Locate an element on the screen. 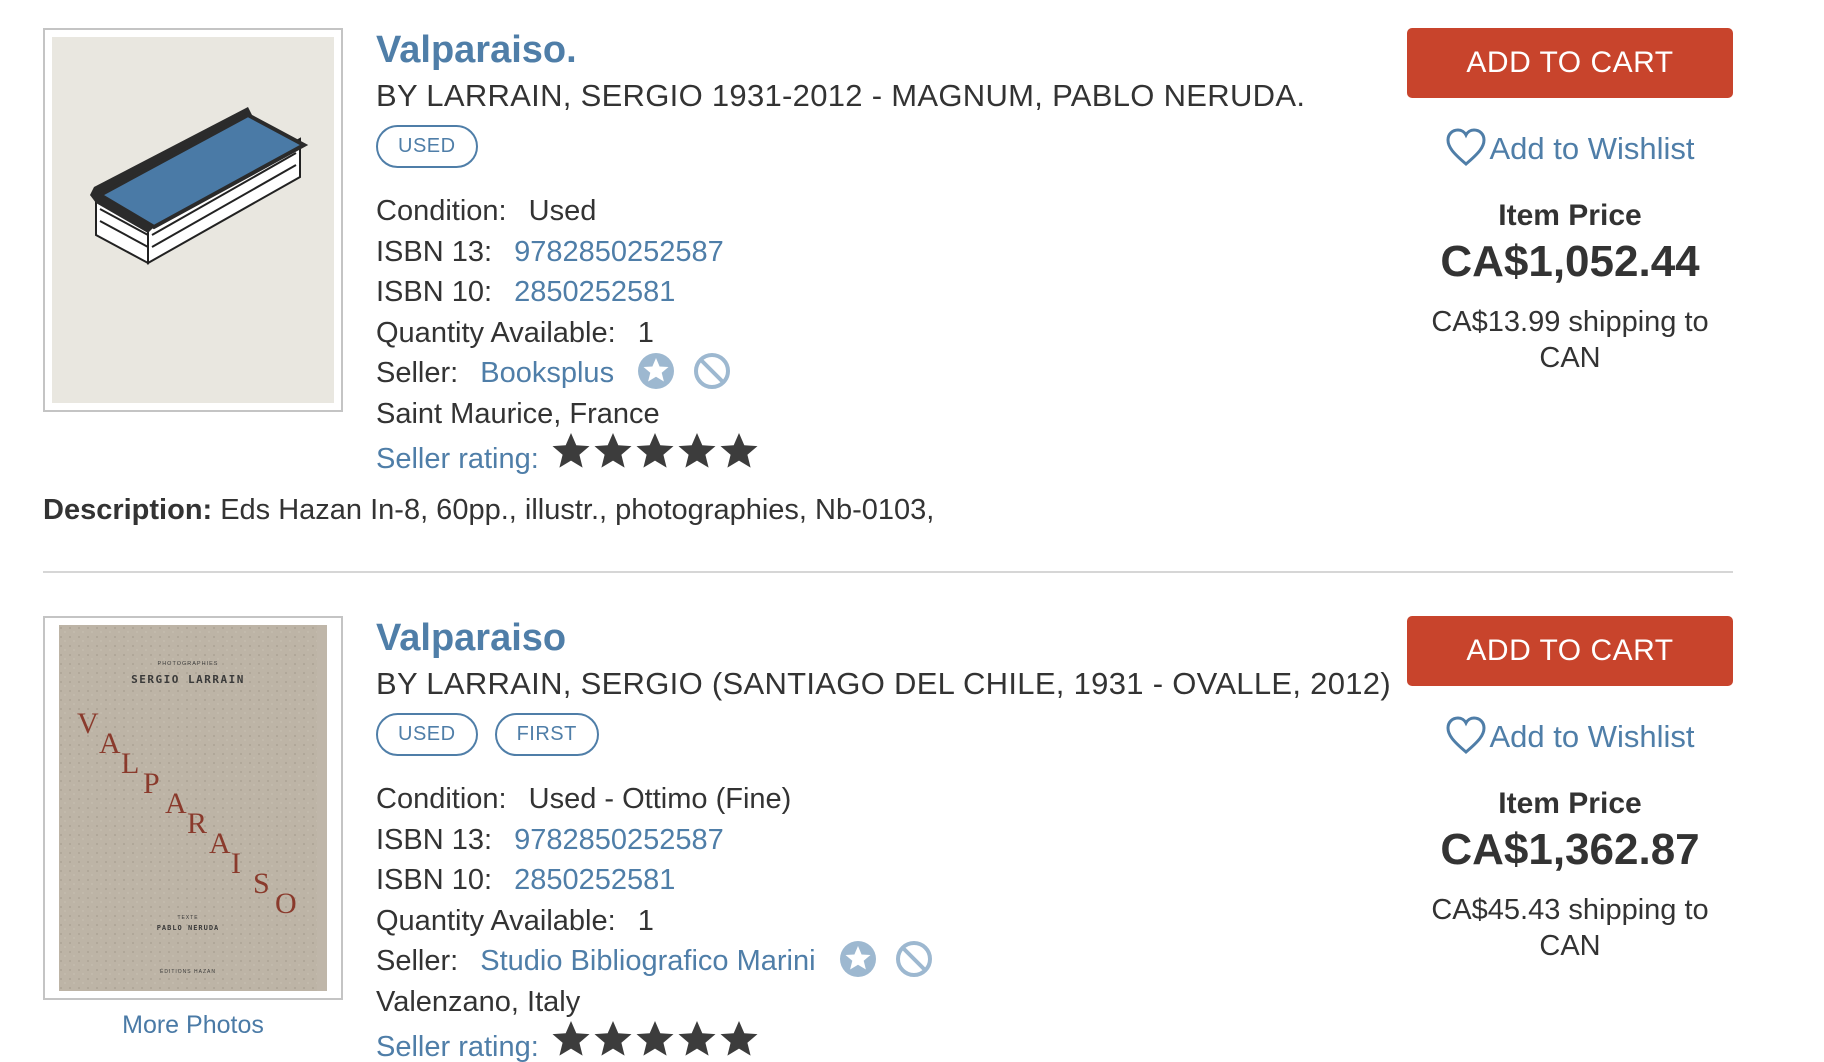 The width and height of the screenshot is (1824, 1062). tag-list: USED FIRST is located at coordinates (891, 736).